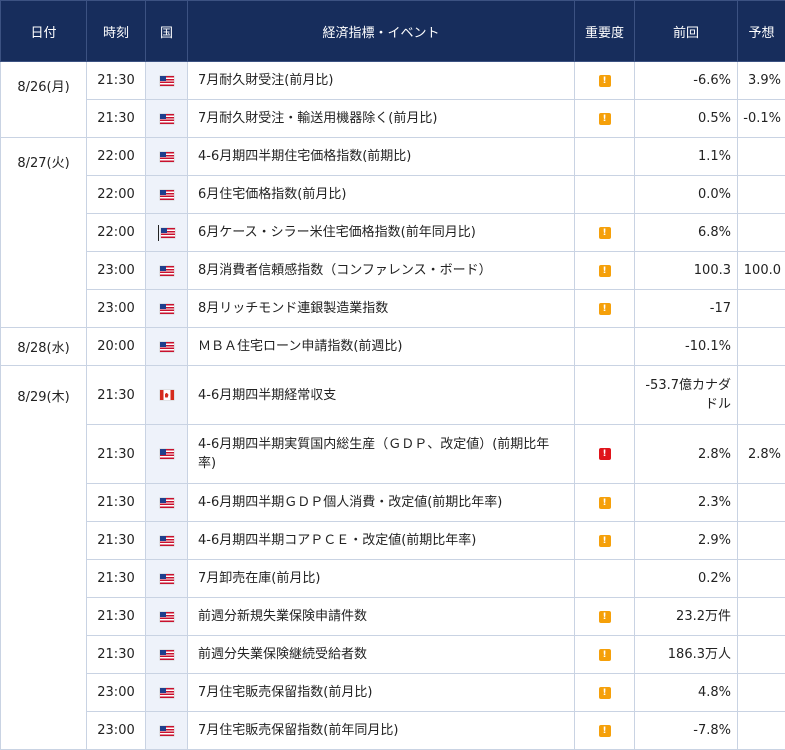  I want to click on importance-high-icon: !, so click(604, 454).